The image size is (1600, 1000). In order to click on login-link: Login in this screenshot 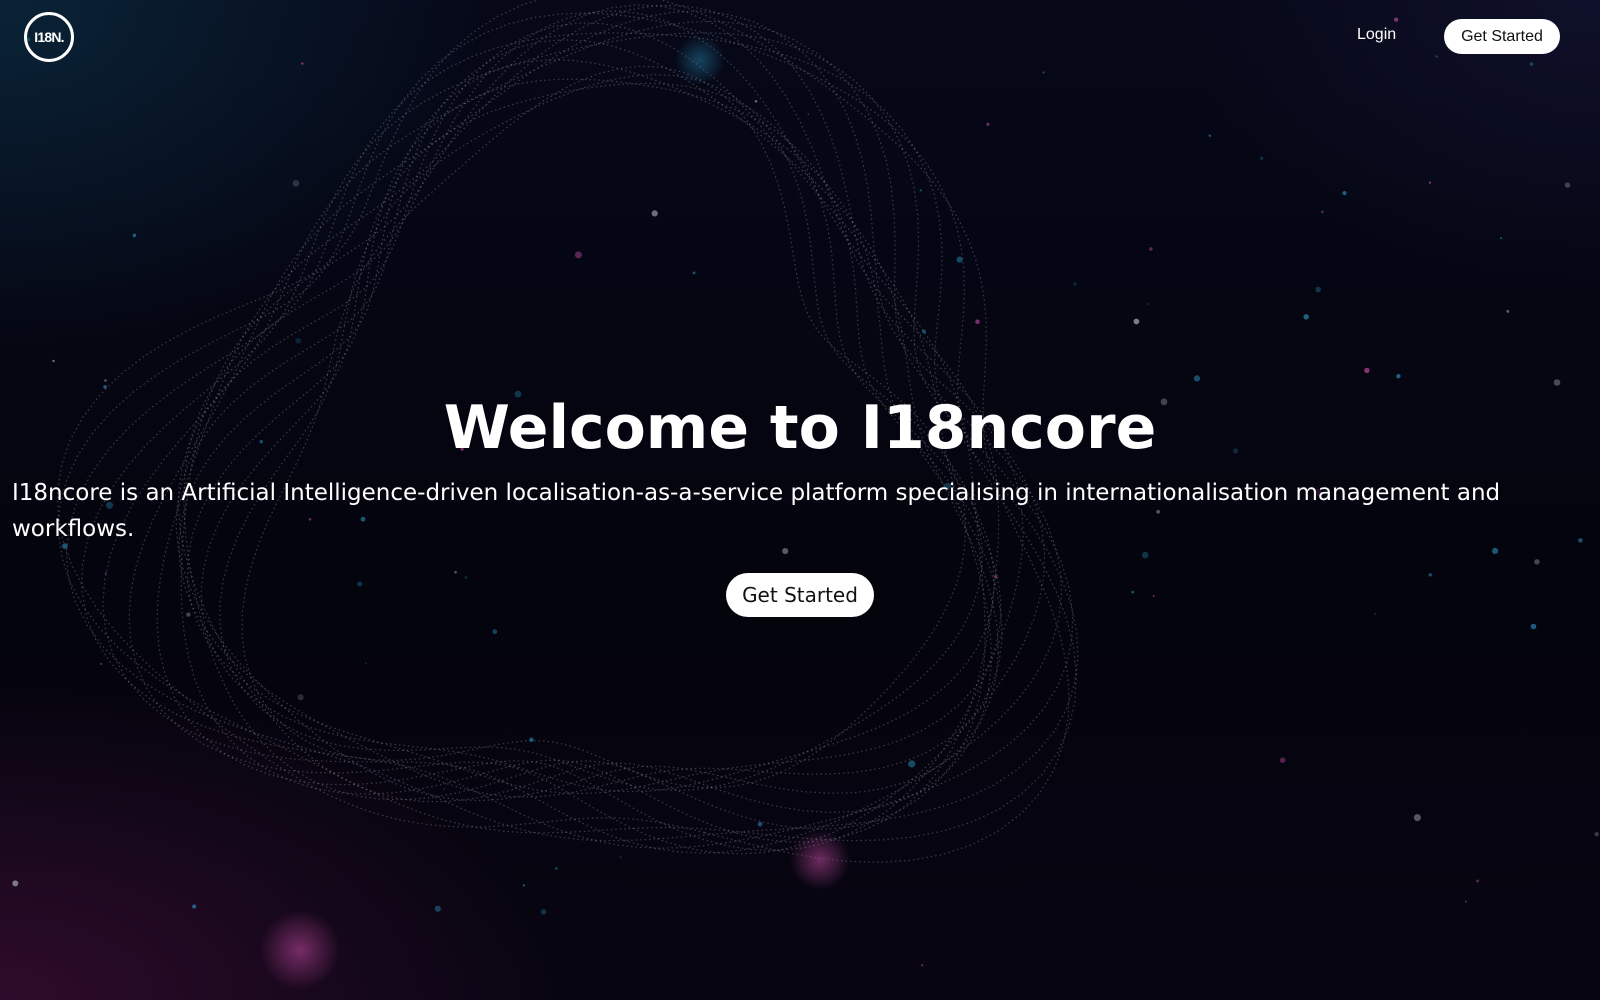, I will do `click(1376, 35)`.